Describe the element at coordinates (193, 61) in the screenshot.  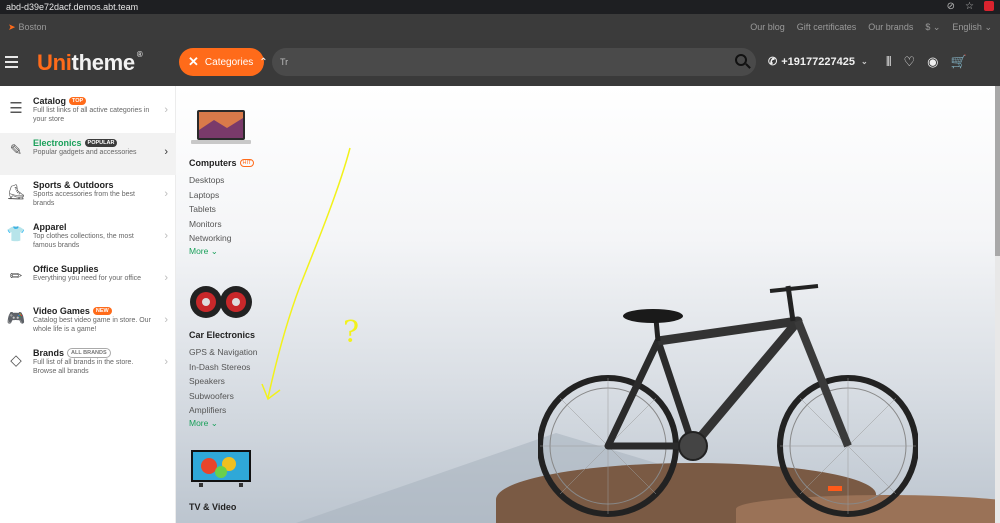
I see `close-icon: ✕` at that location.